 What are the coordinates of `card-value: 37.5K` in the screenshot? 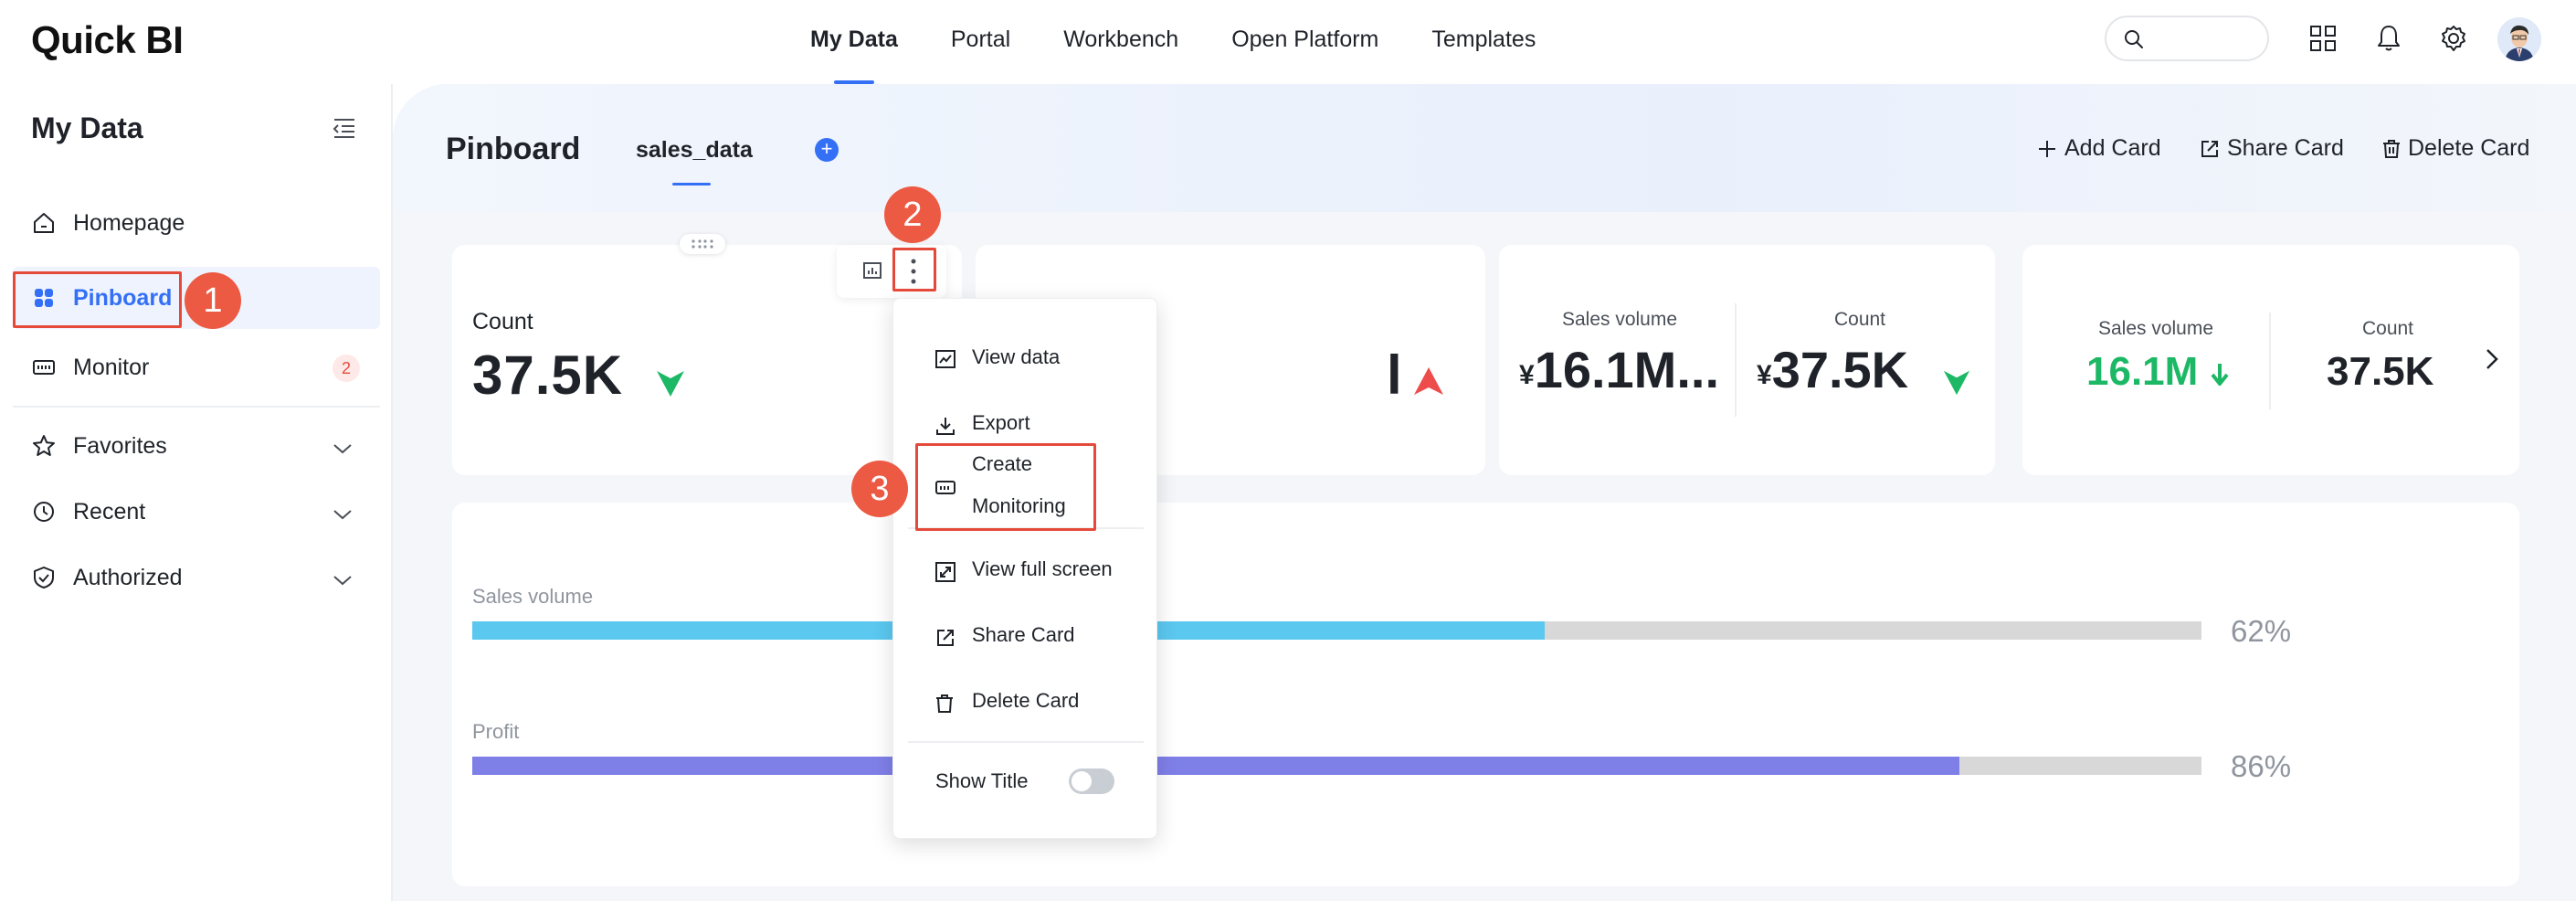 It's located at (548, 375).